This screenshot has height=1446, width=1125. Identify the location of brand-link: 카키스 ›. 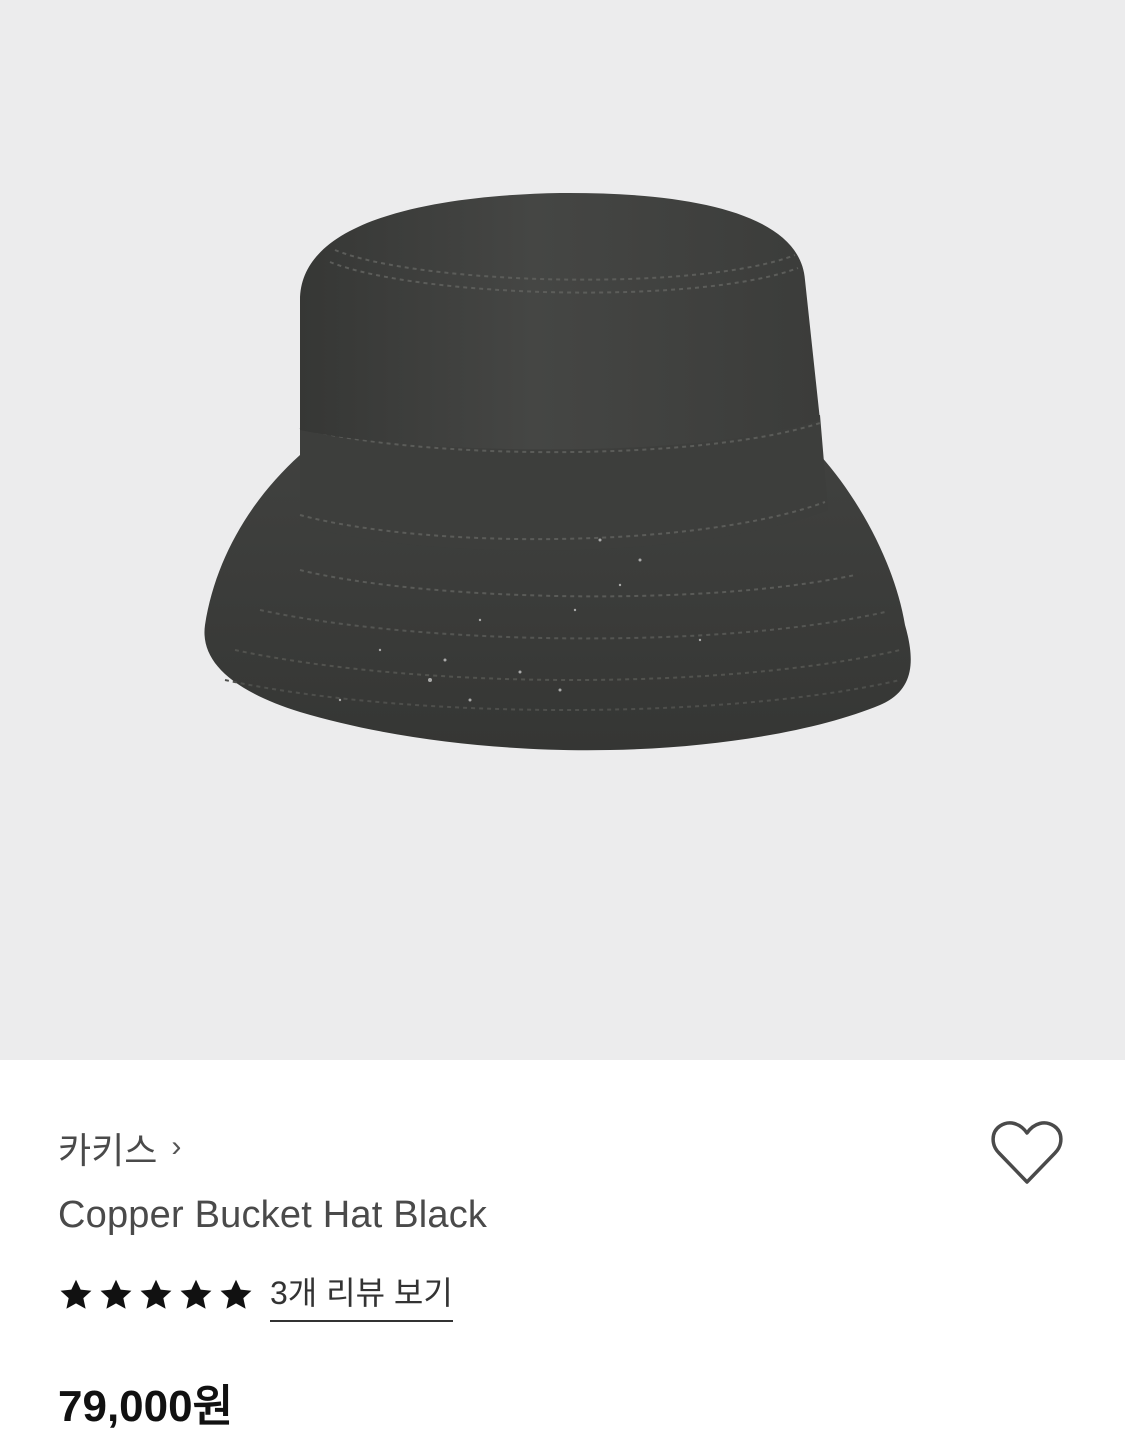
(119, 1148).